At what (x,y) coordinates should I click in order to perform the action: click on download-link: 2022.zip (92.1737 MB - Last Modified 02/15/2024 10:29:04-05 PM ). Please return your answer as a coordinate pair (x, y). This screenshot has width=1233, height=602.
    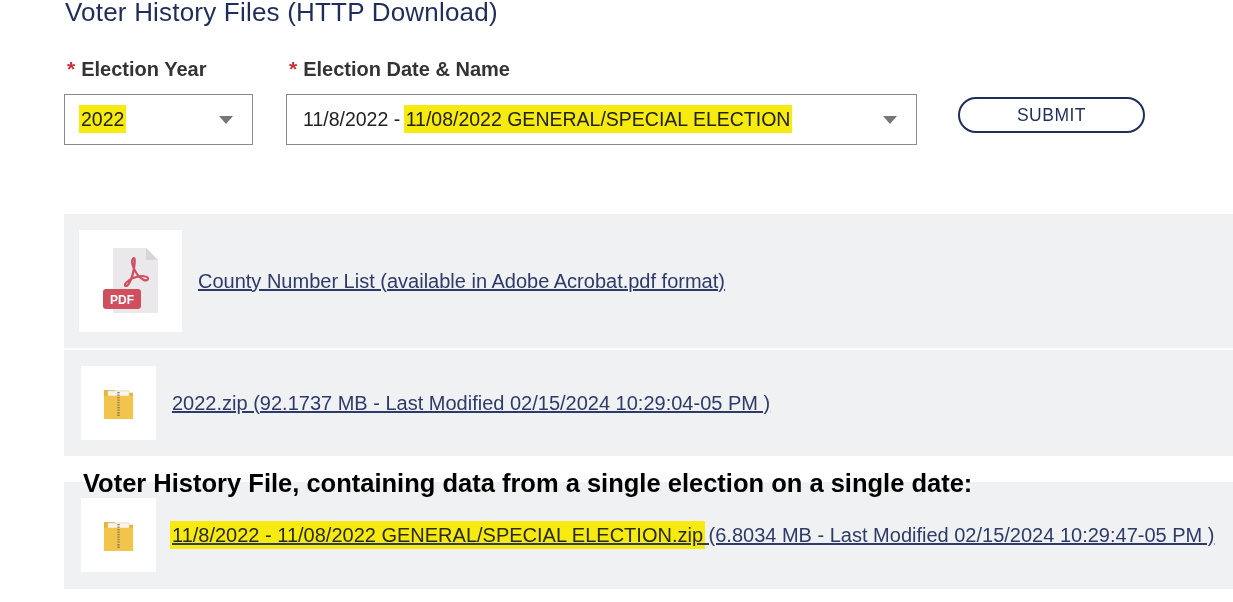
    Looking at the image, I should click on (471, 403).